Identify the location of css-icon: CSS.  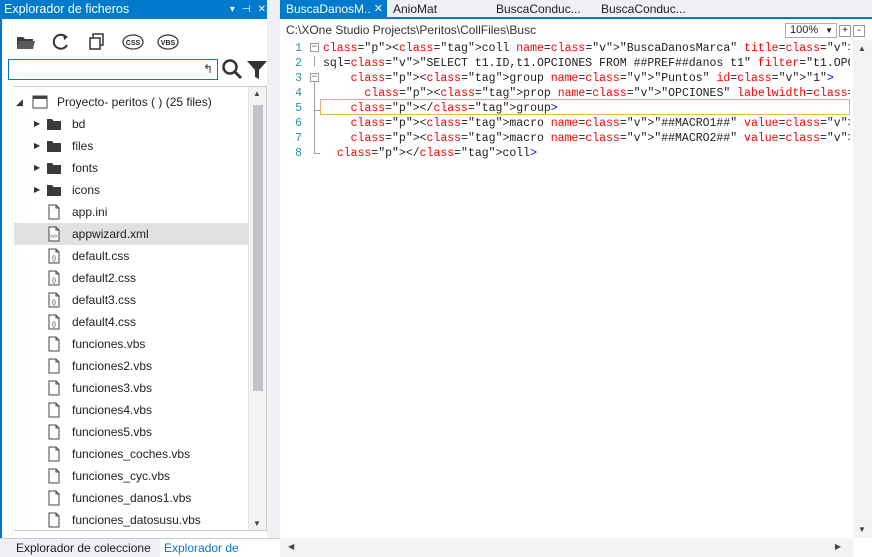
(133, 42).